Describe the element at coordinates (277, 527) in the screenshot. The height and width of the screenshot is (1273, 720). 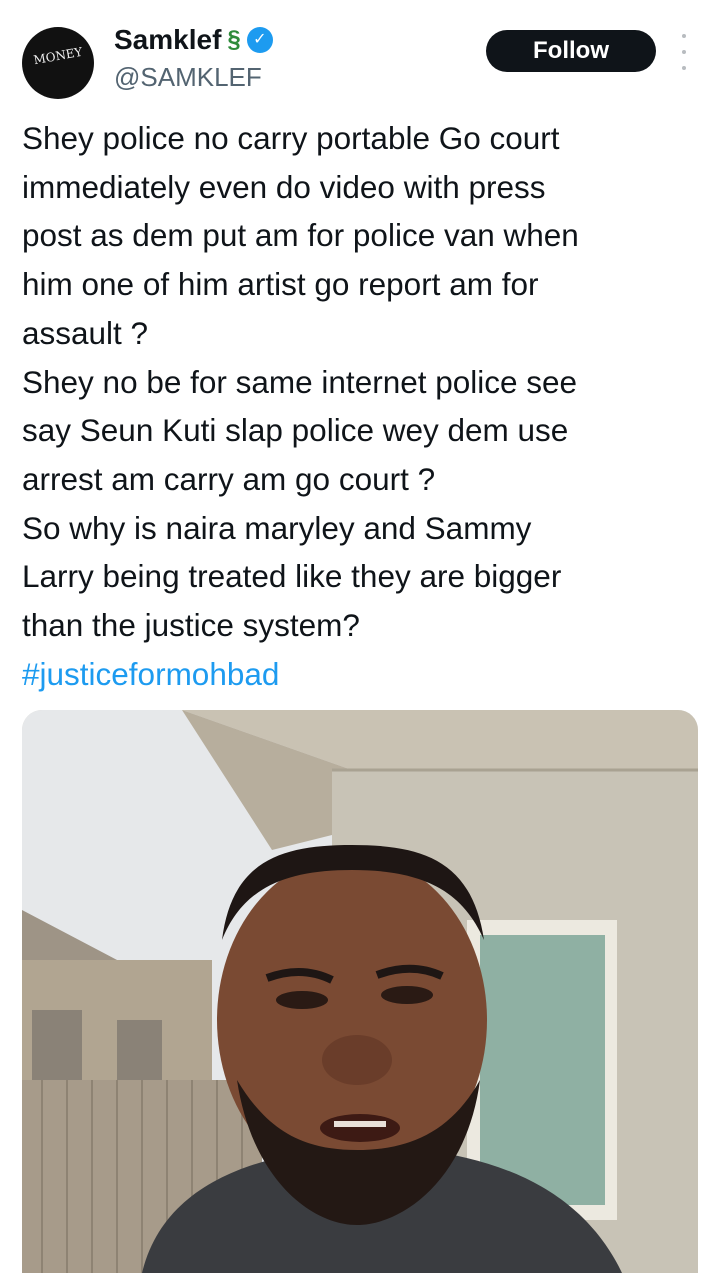
I see `tweet-line: So why is naira maryley and Sammy` at that location.